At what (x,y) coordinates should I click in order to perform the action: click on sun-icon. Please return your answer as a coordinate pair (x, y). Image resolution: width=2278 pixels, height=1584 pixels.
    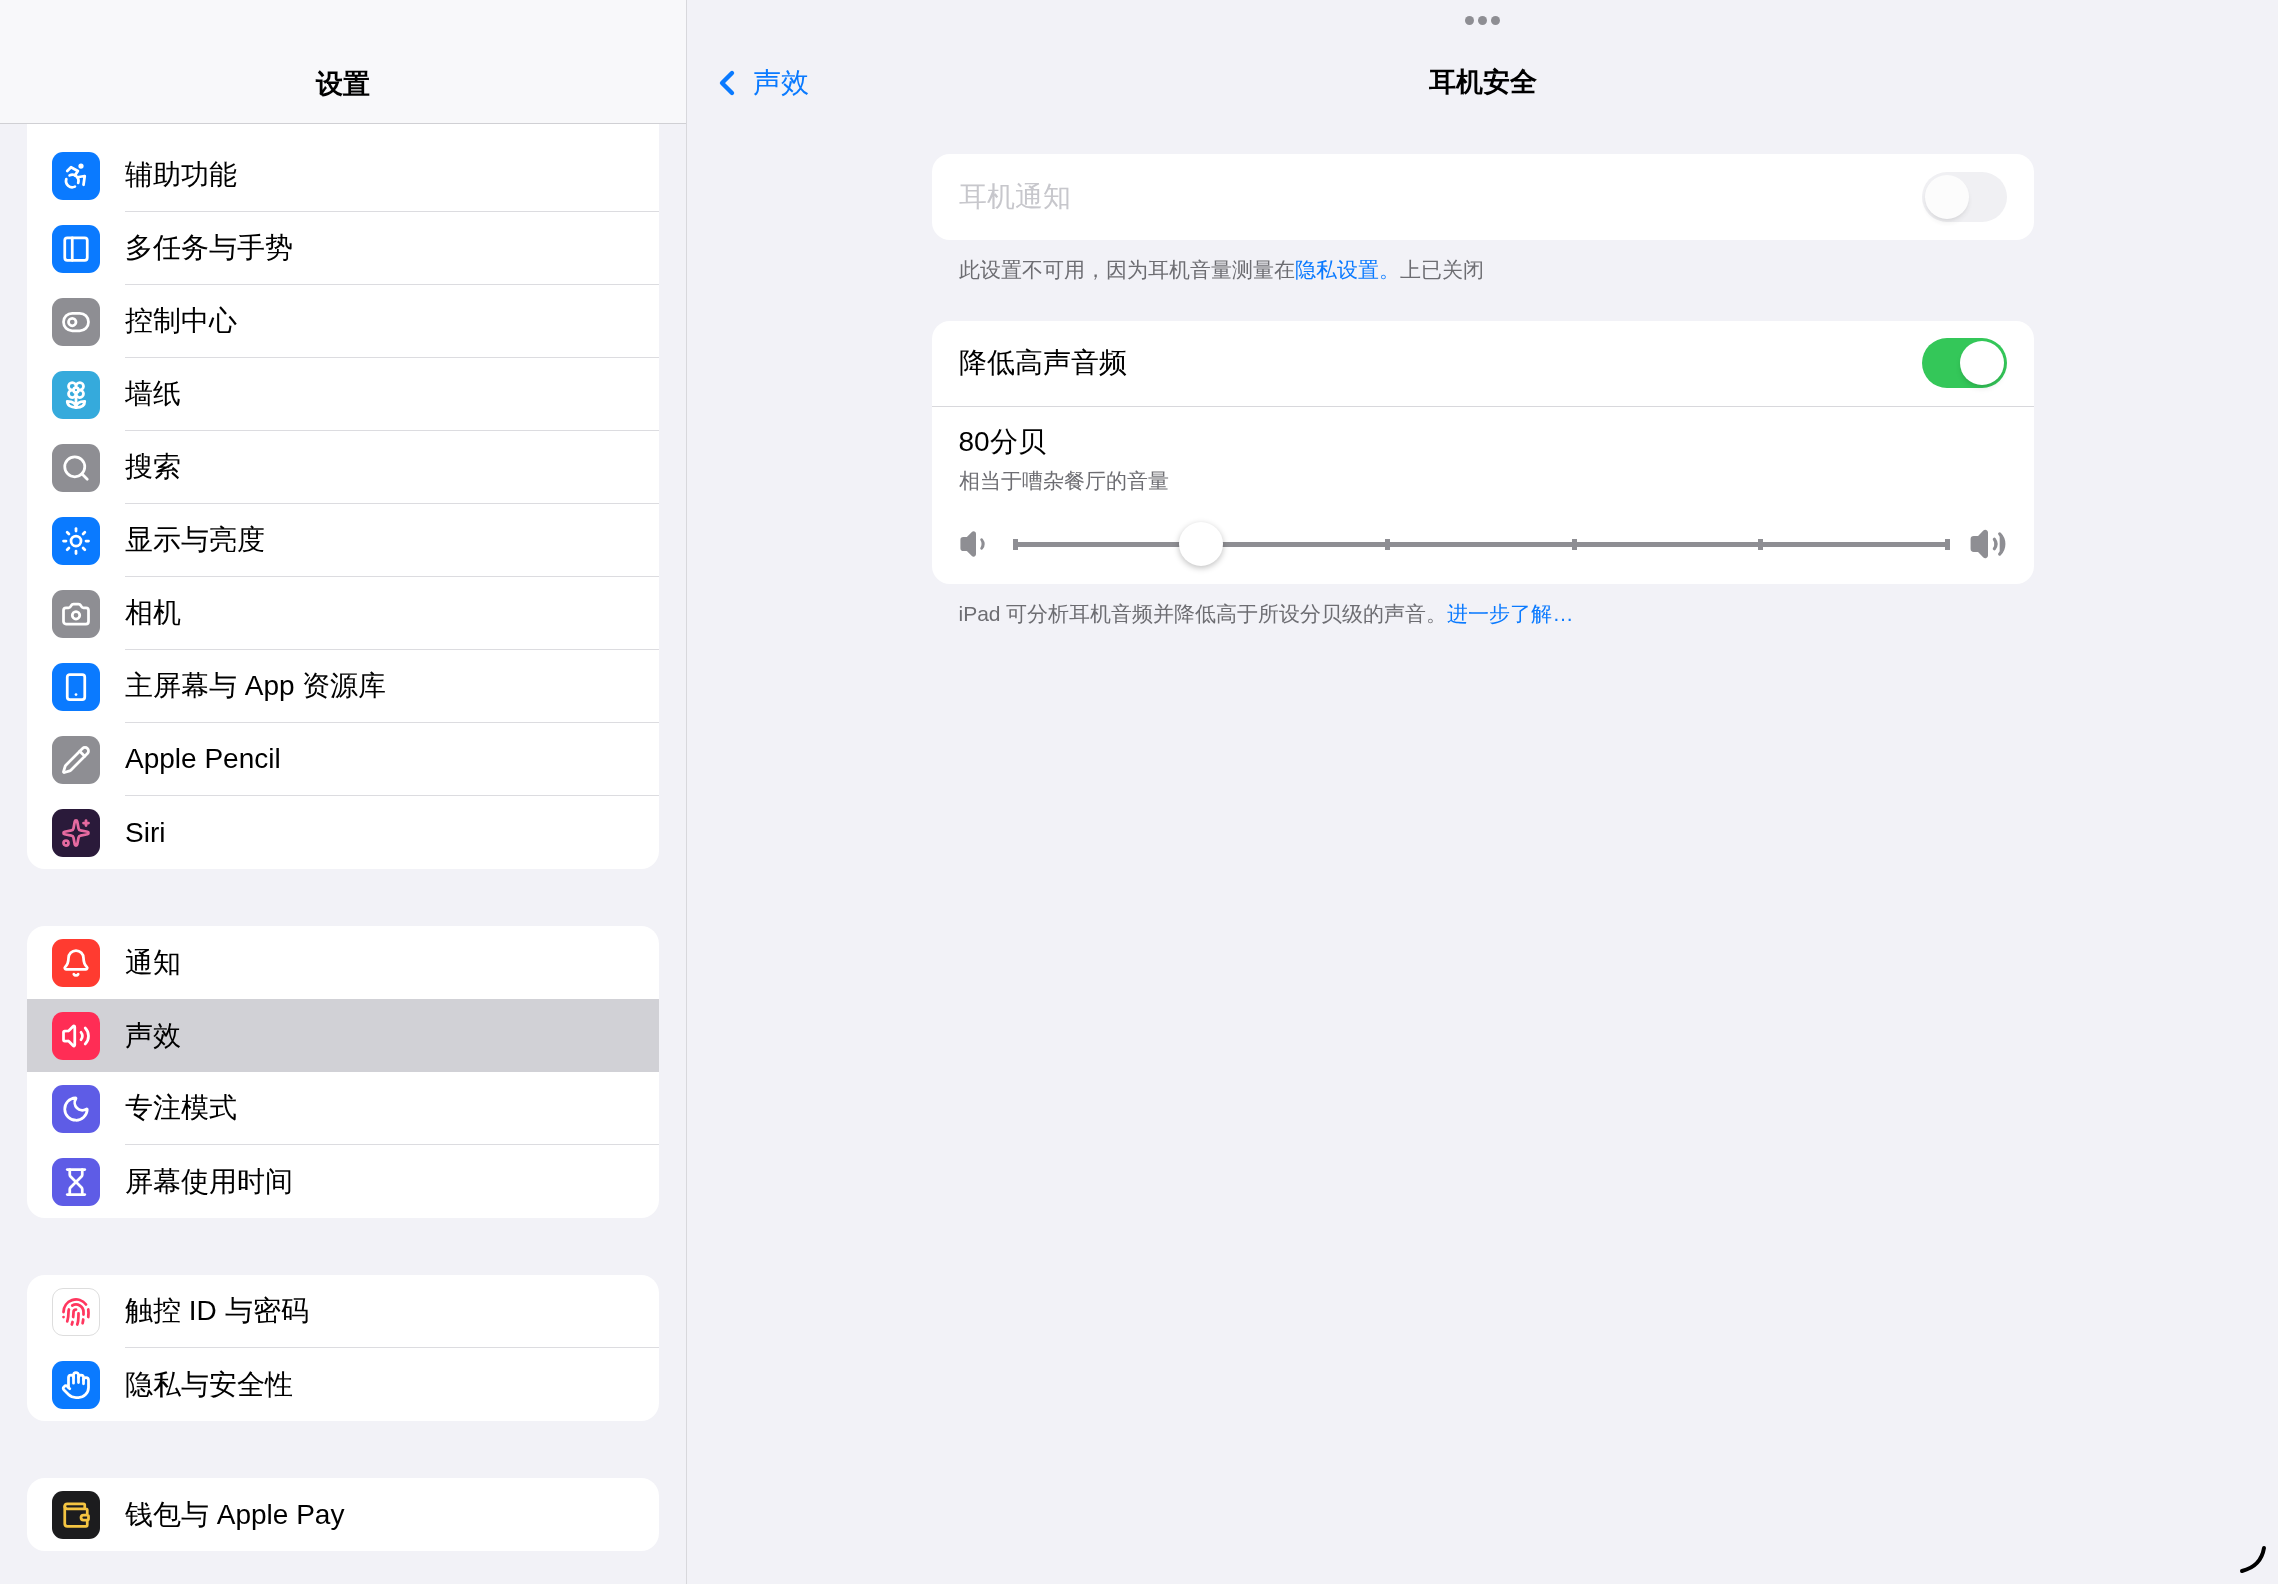
    Looking at the image, I should click on (76, 540).